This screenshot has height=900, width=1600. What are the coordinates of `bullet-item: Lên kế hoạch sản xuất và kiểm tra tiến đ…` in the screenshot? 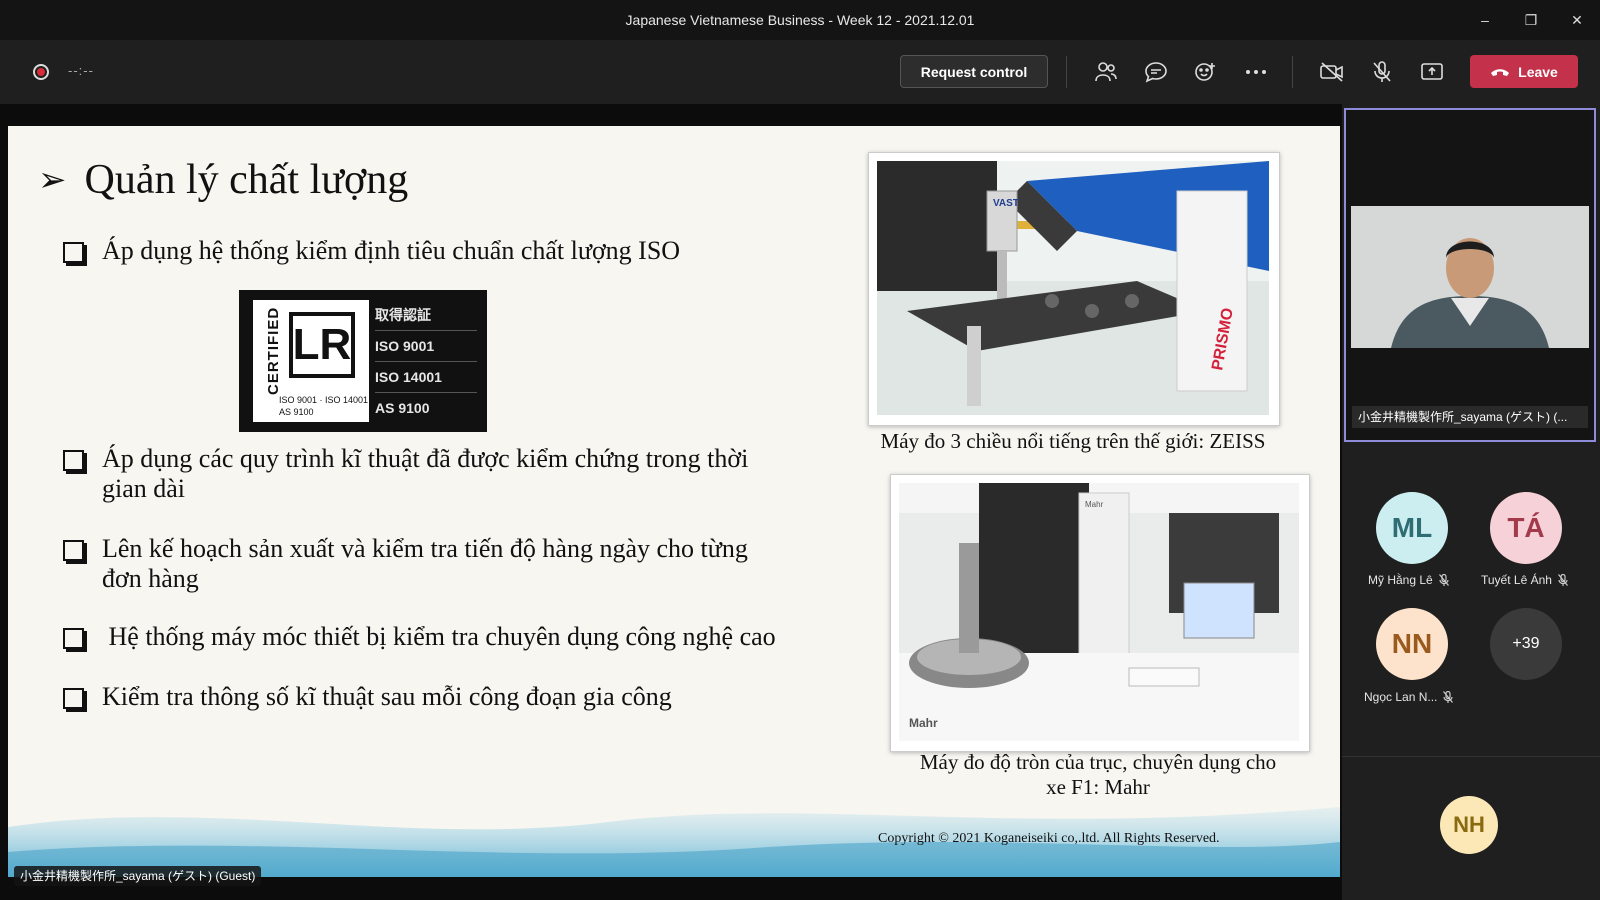 It's located at (428, 564).